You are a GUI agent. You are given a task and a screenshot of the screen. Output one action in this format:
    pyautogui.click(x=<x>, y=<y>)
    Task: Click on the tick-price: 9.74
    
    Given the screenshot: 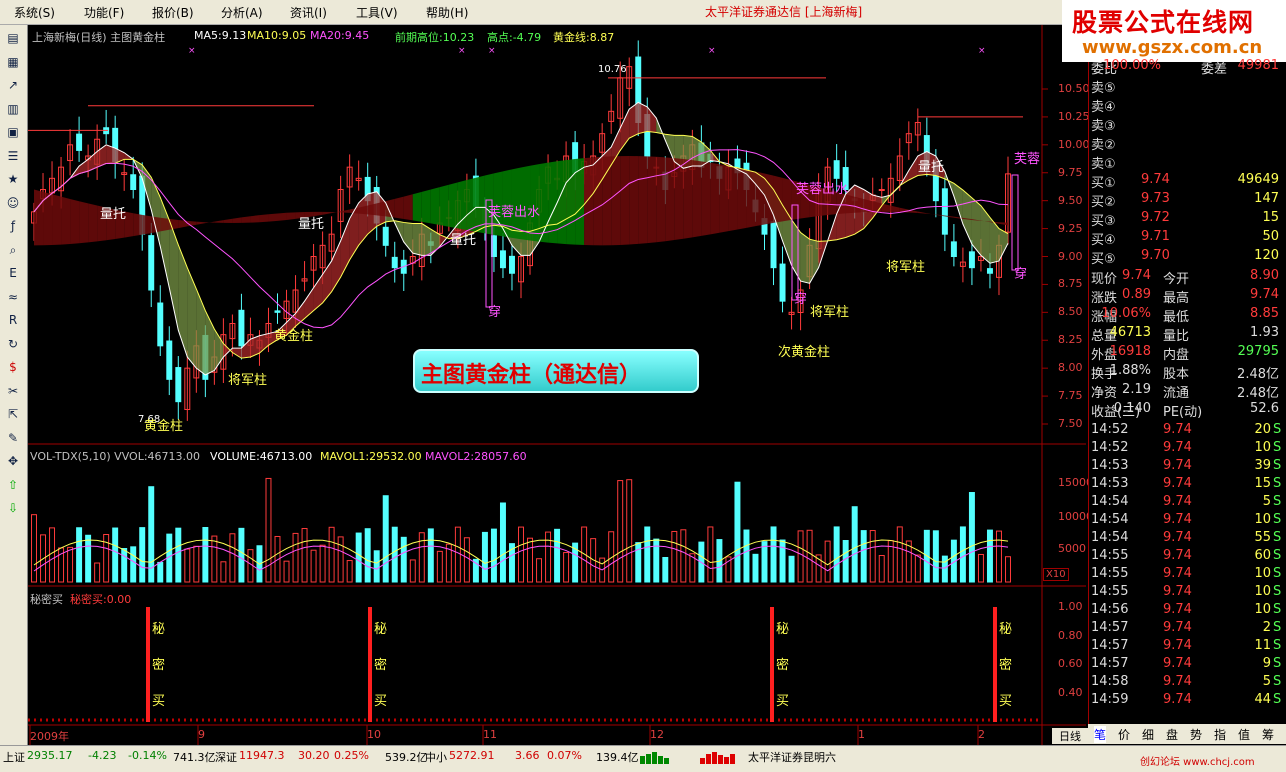 What is the action you would take?
    pyautogui.click(x=1177, y=429)
    